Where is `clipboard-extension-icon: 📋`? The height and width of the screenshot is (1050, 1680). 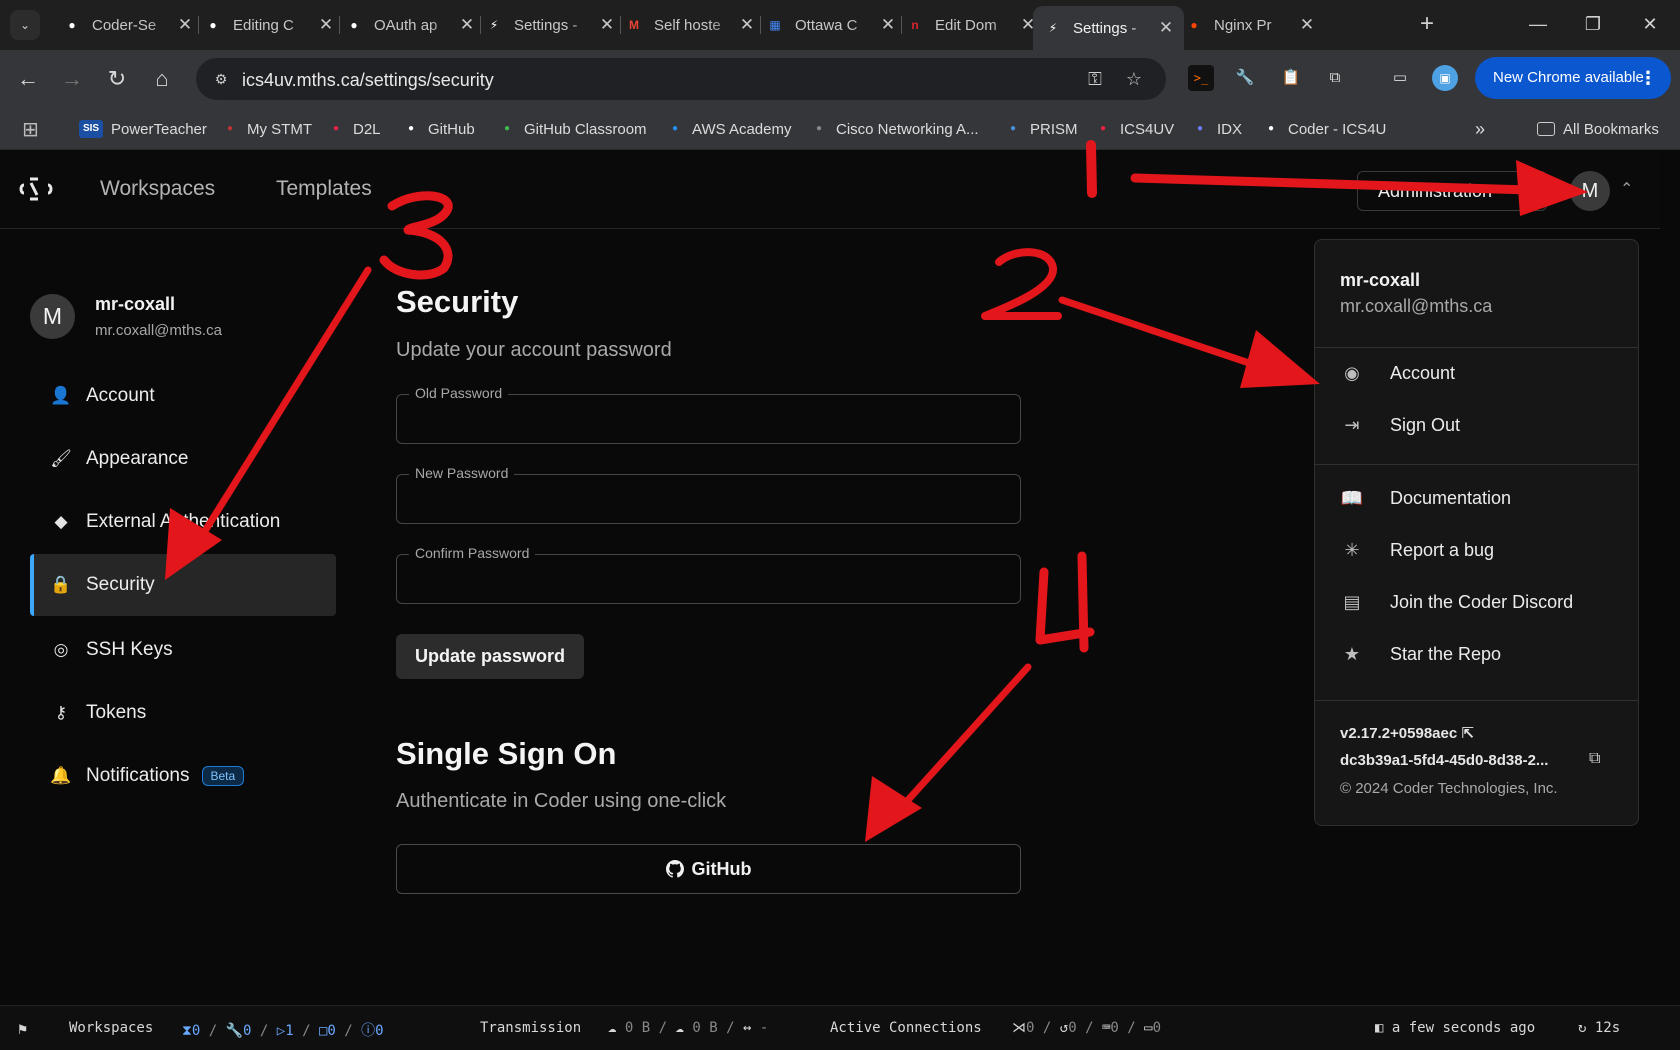 clipboard-extension-icon: 📋 is located at coordinates (1291, 78).